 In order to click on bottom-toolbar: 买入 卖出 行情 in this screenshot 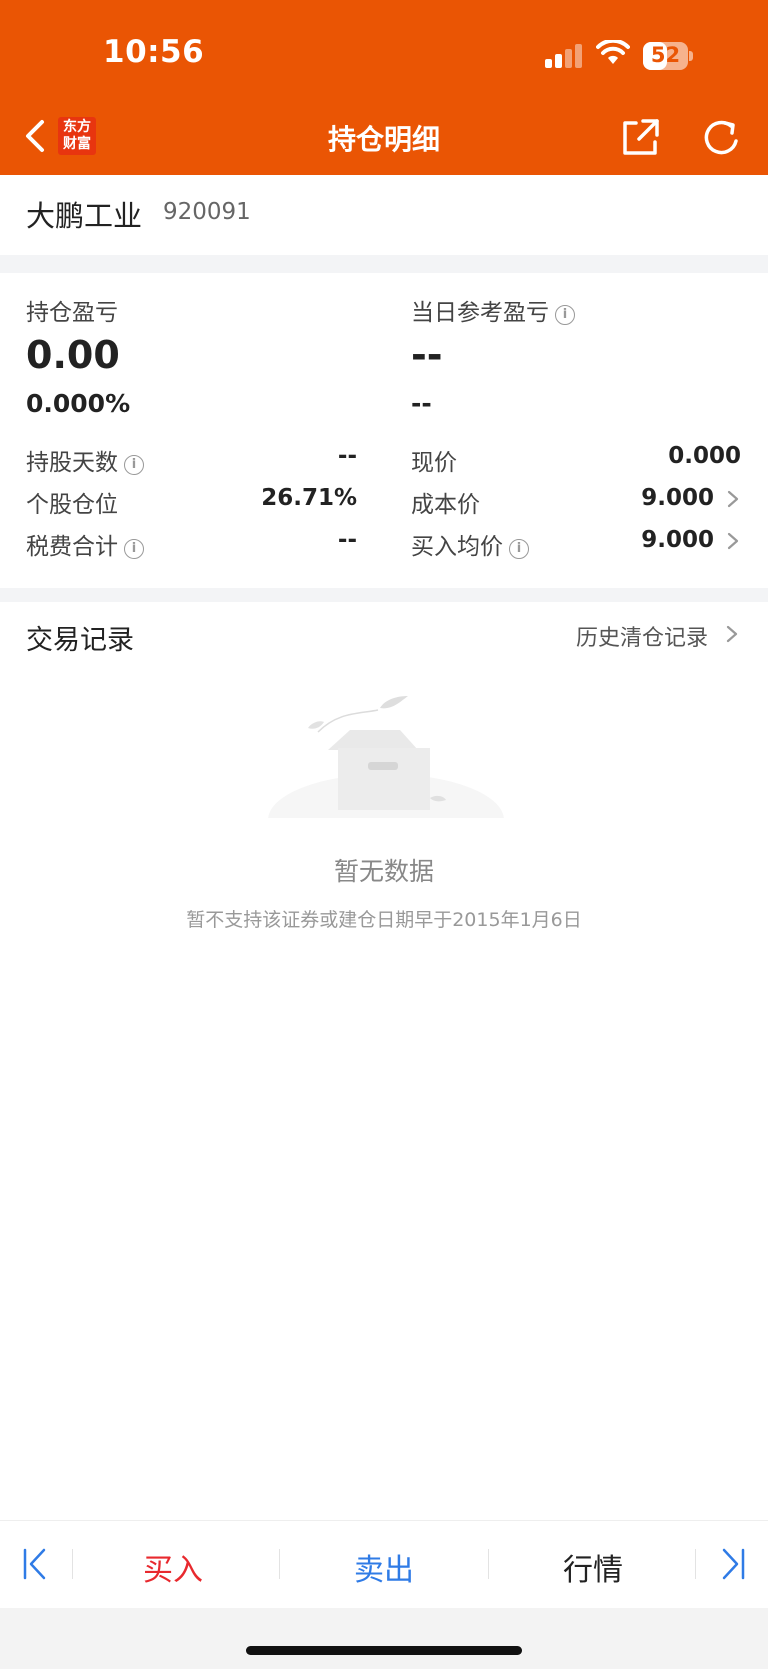, I will do `click(384, 1564)`.